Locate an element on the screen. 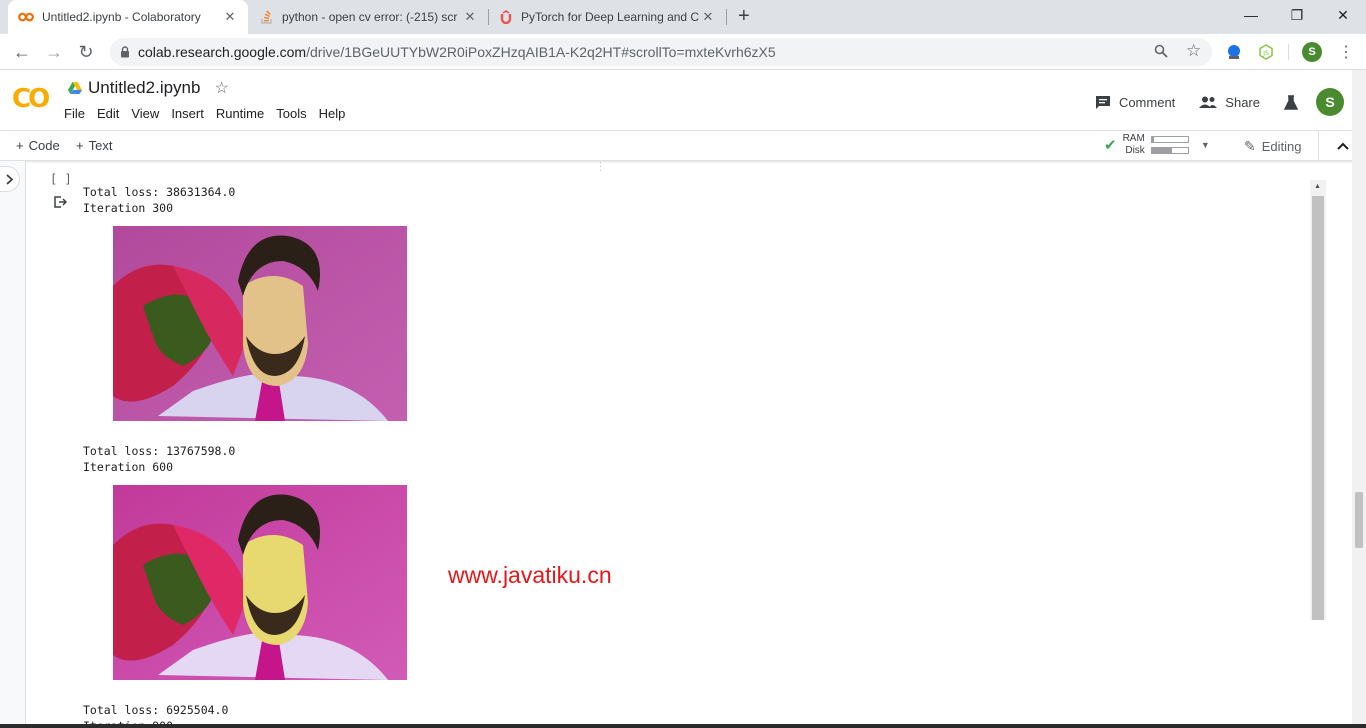  cell-toolbar: + Code + Text ✔ RAM Disk ▼ ✎ Editing is located at coordinates (683, 145).